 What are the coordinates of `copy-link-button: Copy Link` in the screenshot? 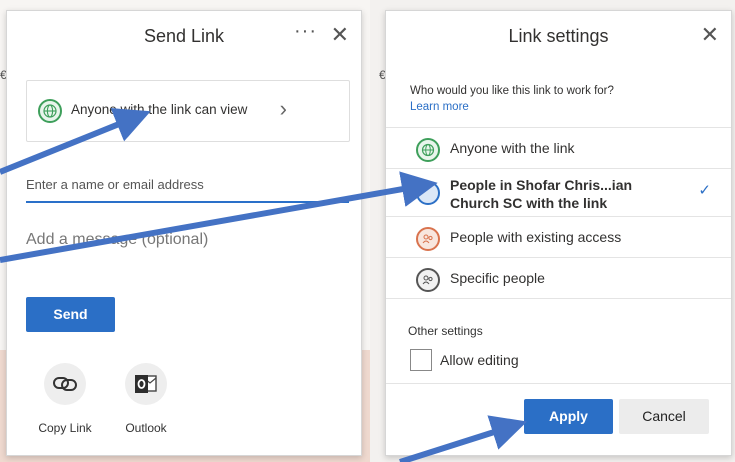 It's located at (65, 399).